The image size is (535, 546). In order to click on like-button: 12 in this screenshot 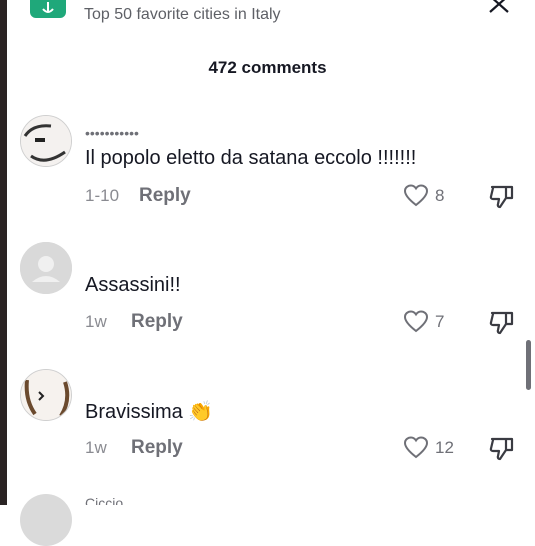, I will do `click(428, 448)`.